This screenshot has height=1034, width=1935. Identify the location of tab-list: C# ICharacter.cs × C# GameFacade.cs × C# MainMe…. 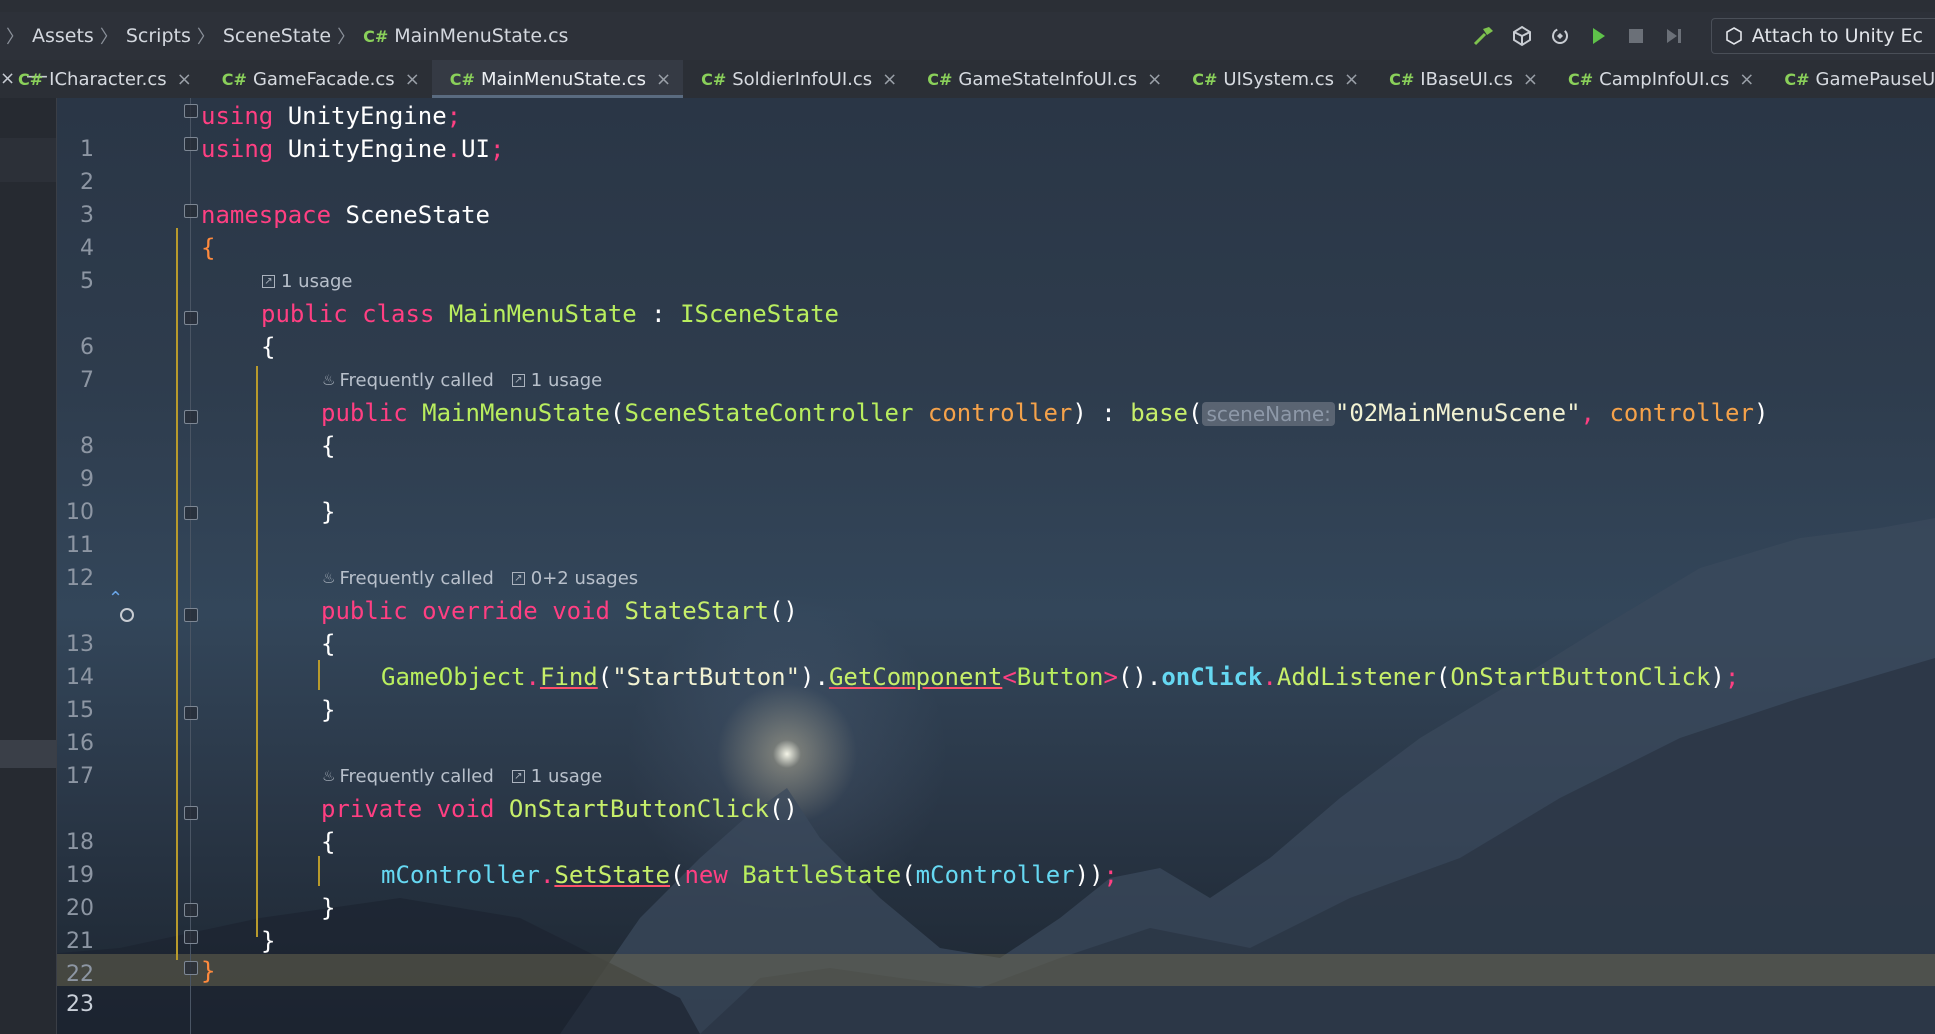
(967, 79).